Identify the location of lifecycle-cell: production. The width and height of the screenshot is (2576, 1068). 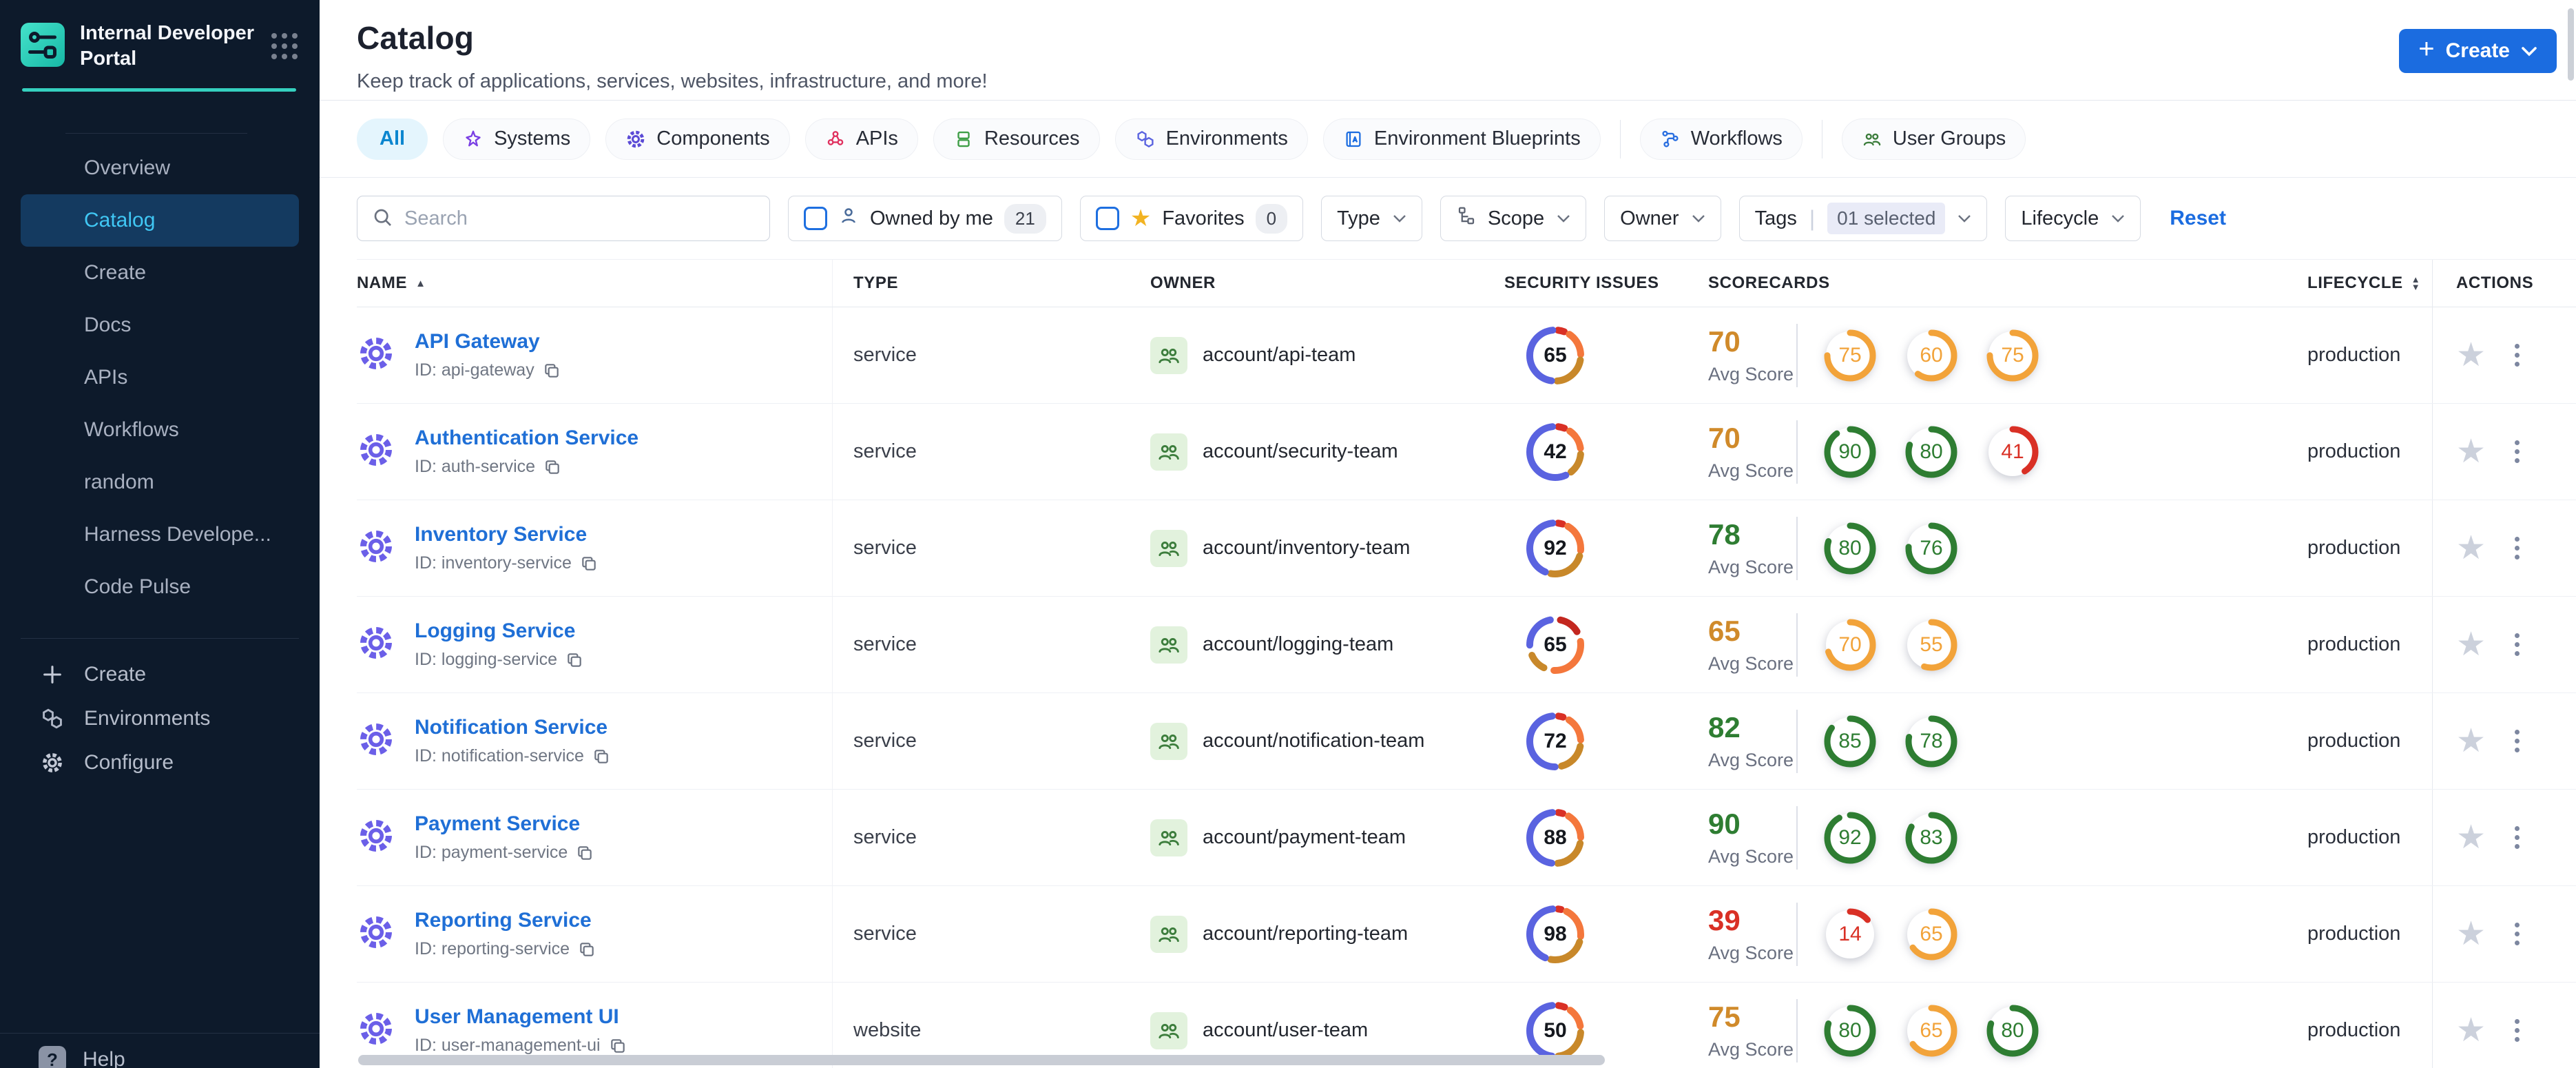
(2354, 1030).